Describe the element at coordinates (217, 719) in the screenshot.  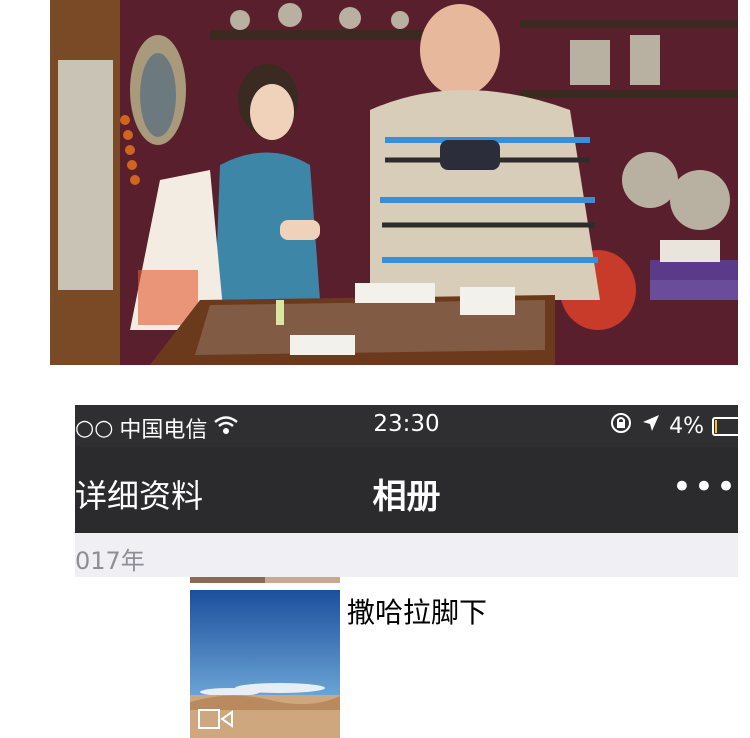
I see `video-camera-icon` at that location.